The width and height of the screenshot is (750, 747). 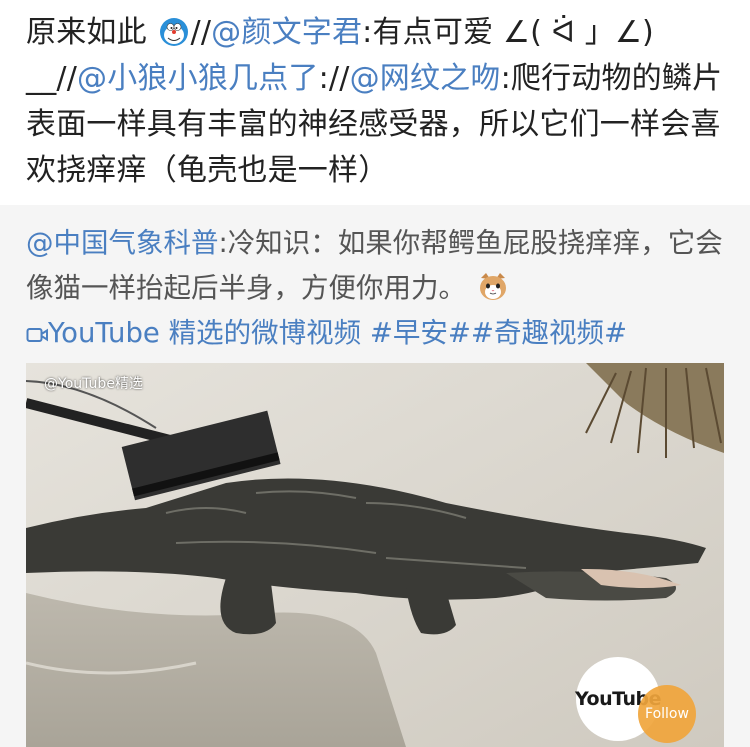 I want to click on mention-link: @中国气象科普, so click(x=122, y=243).